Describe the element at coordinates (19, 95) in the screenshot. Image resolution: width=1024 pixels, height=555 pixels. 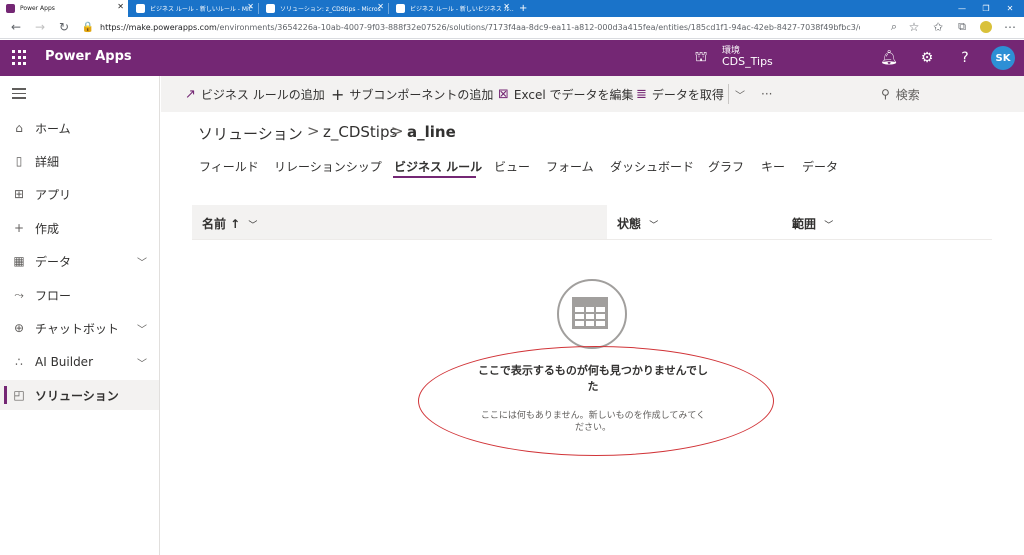
I see `collapse-menu-icon` at that location.